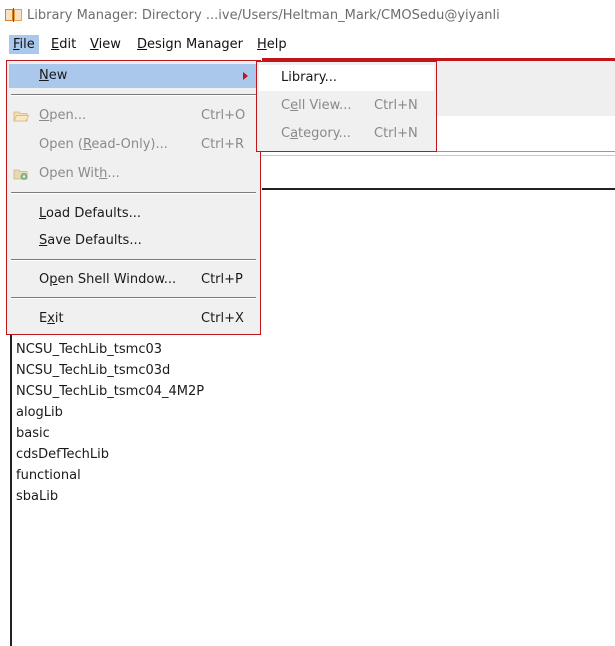 The width and height of the screenshot is (615, 646). What do you see at coordinates (190, 44) in the screenshot?
I see `menu-design-manager: Design Manager` at bounding box center [190, 44].